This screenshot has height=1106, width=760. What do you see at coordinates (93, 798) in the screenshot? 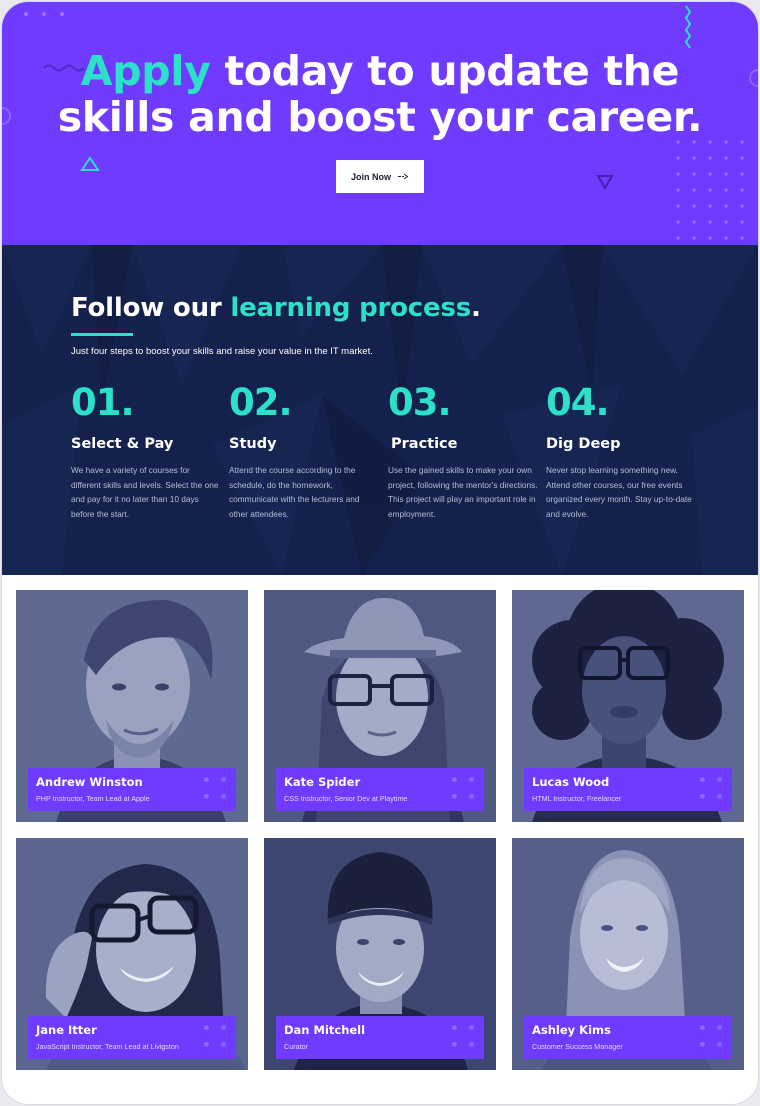
I see `team-member-role: PHP Instructor, Team Lead at Apple` at bounding box center [93, 798].